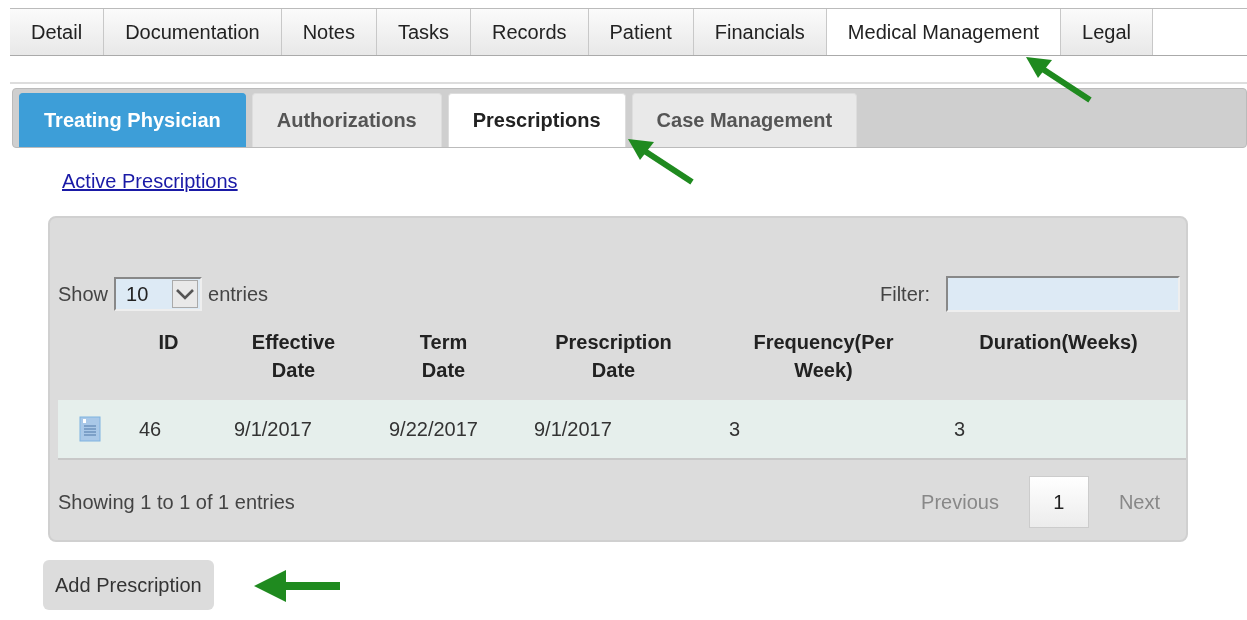 The width and height of the screenshot is (1247, 620). Describe the element at coordinates (83, 294) in the screenshot. I see `show-label: Show` at that location.